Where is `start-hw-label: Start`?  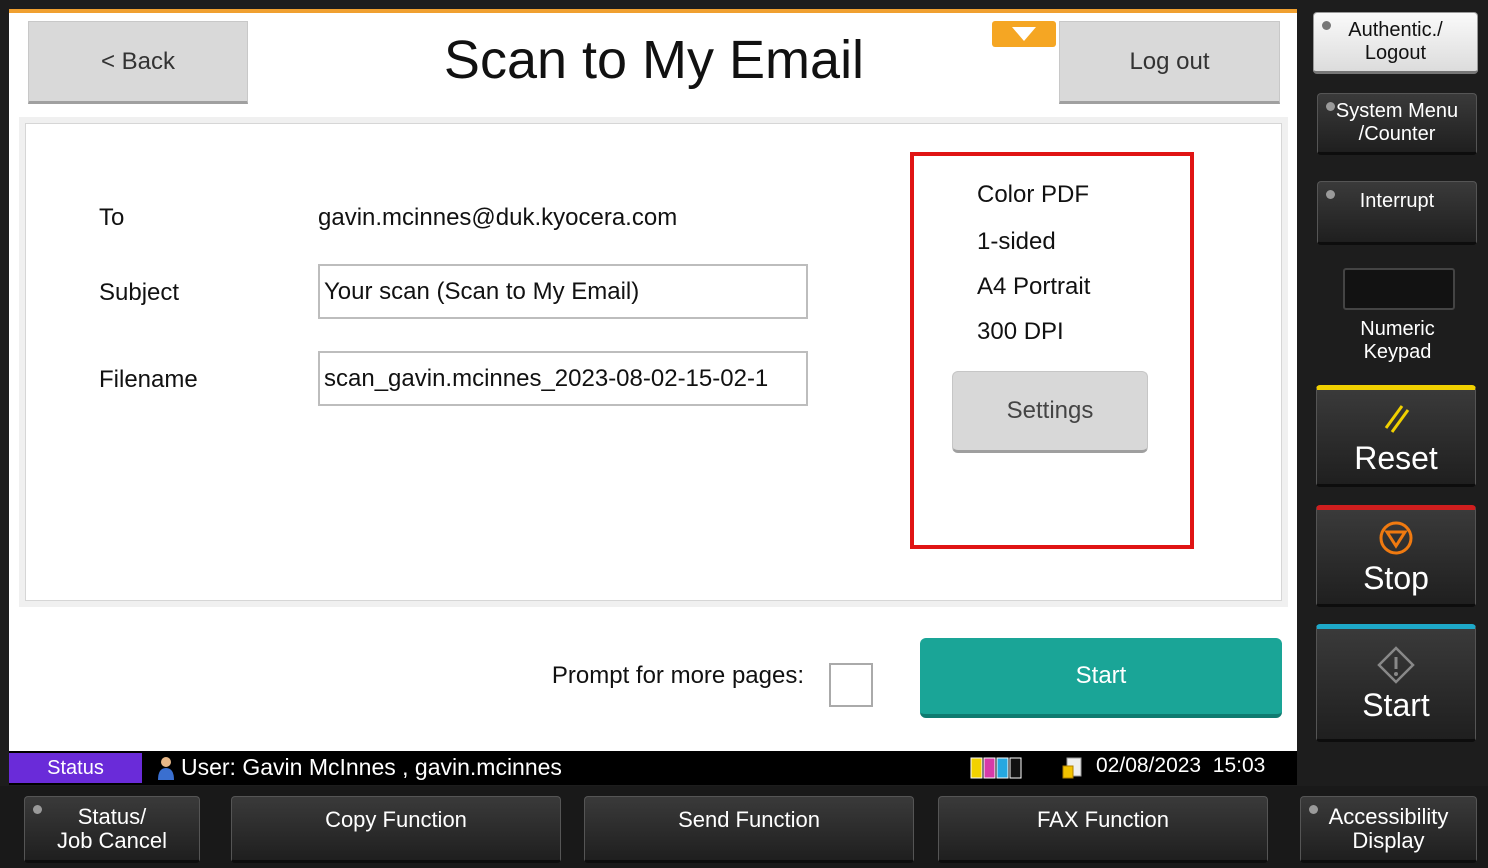
start-hw-label: Start is located at coordinates (1396, 704).